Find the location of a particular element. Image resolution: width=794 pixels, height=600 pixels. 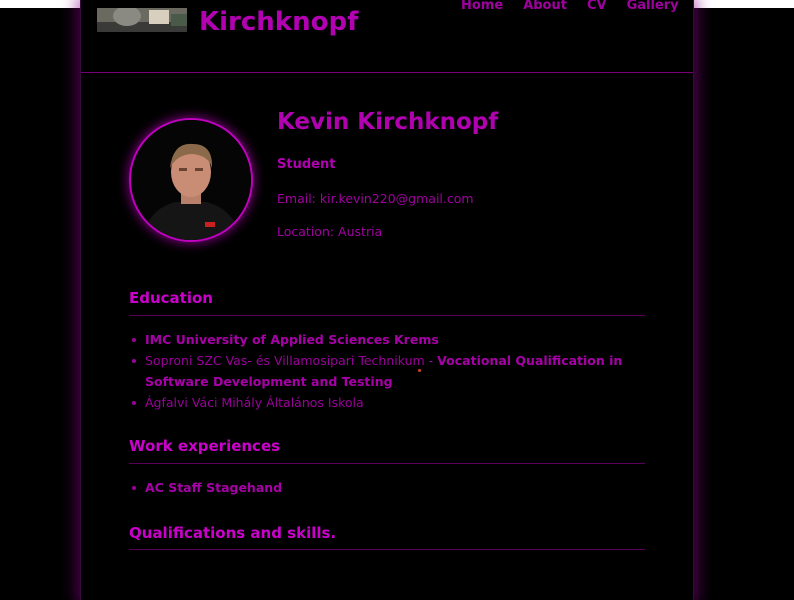

header-photo is located at coordinates (142, 20).